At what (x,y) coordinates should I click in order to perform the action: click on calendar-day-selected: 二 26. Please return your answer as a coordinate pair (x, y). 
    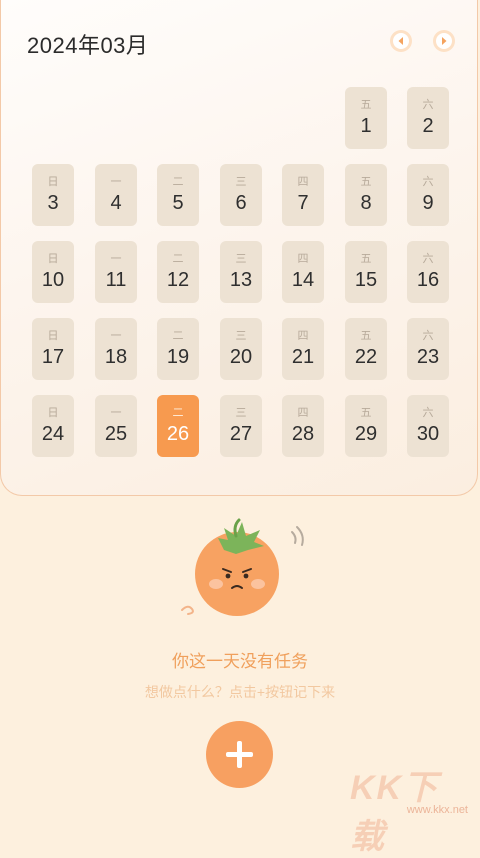
    Looking at the image, I should click on (178, 426).